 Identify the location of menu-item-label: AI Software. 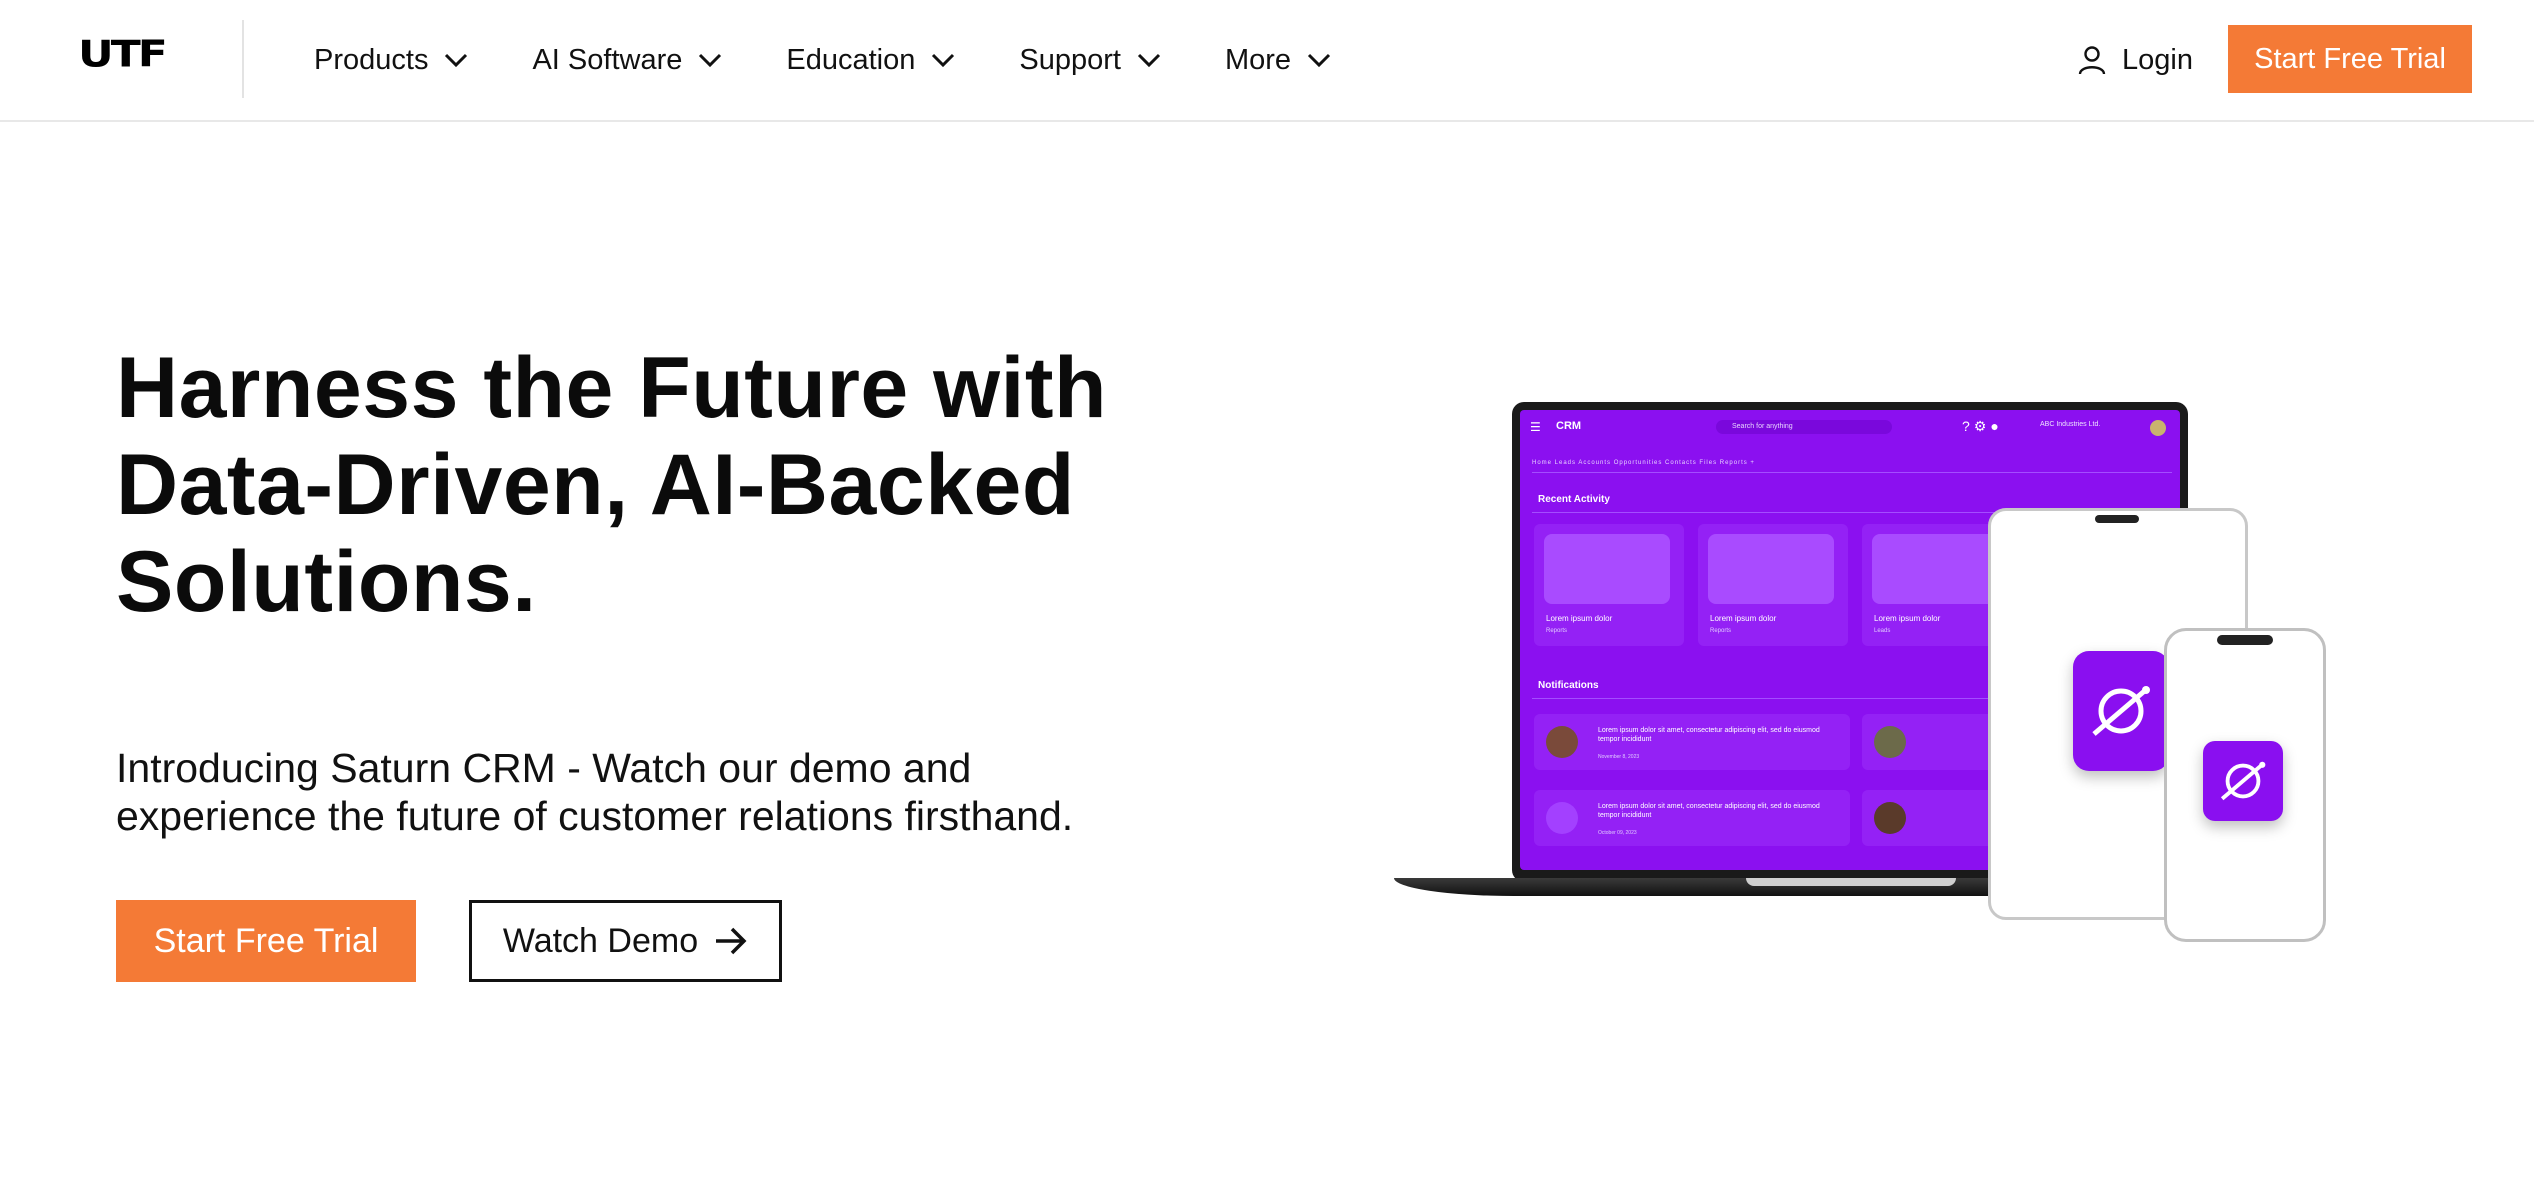
(607, 59).